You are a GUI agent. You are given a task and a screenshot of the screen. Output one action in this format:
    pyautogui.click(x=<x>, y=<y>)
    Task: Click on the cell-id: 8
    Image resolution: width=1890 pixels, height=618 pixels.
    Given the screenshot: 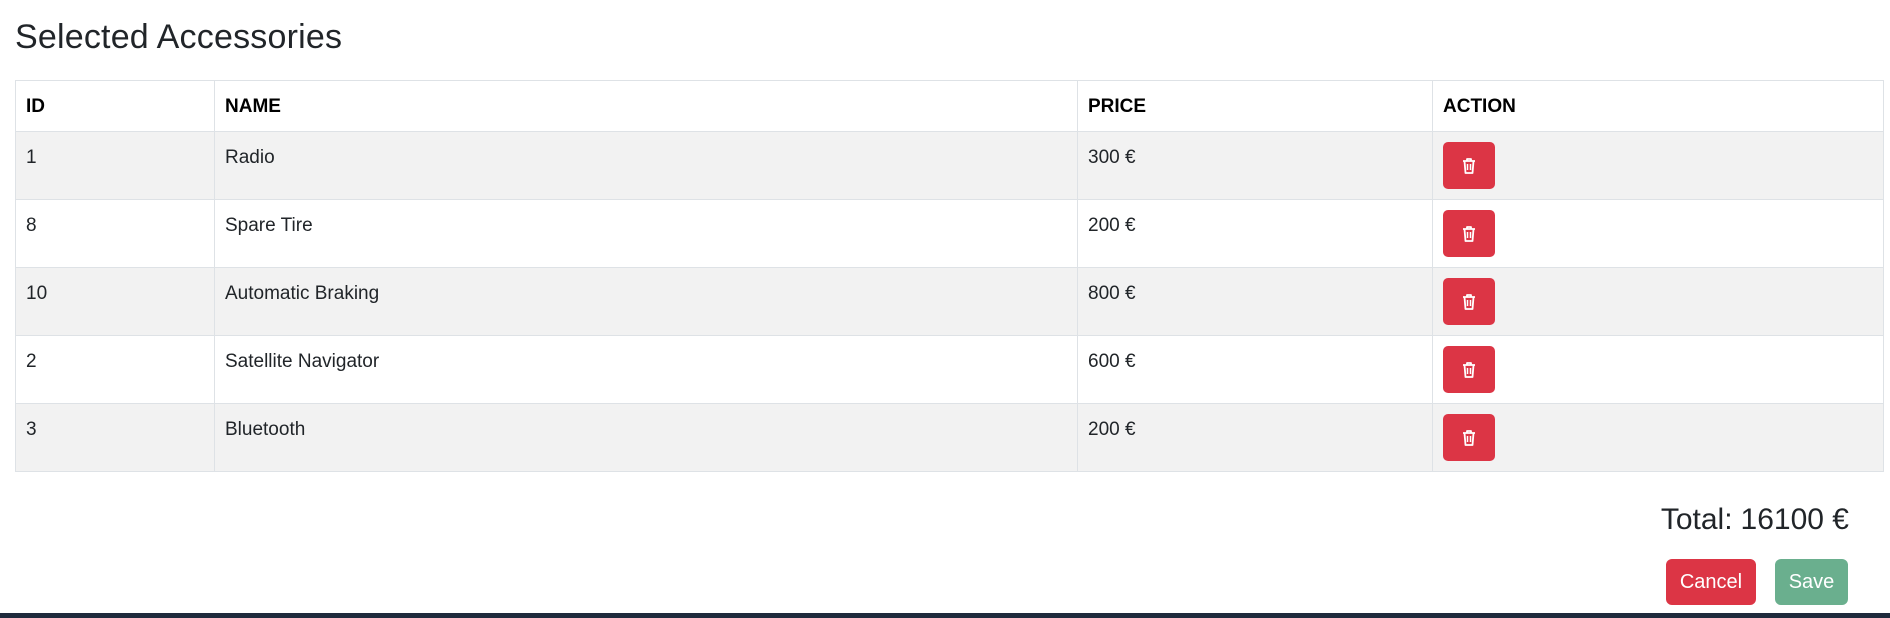 What is the action you would take?
    pyautogui.click(x=115, y=233)
    